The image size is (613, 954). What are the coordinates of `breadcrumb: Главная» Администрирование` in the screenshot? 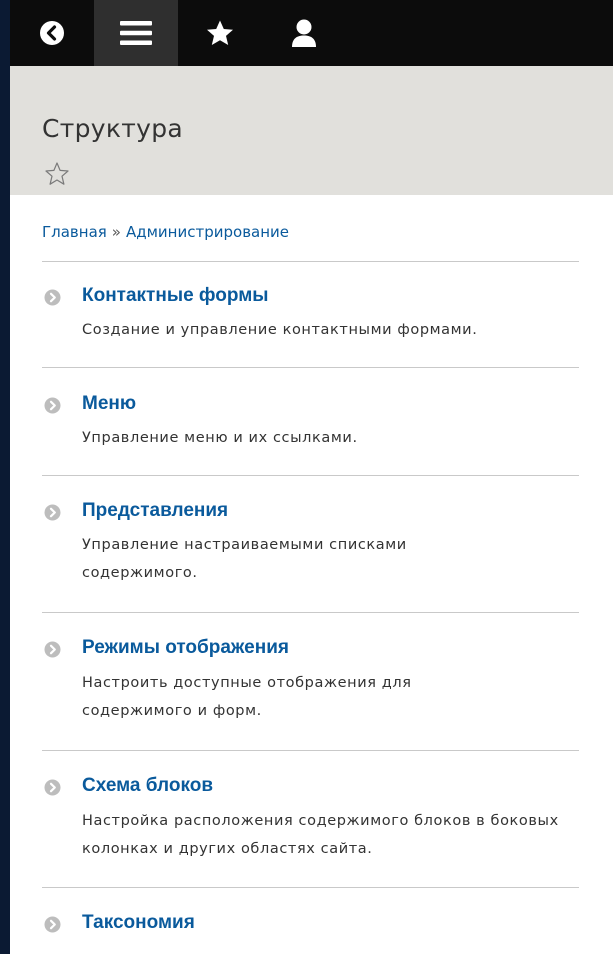 It's located at (165, 232).